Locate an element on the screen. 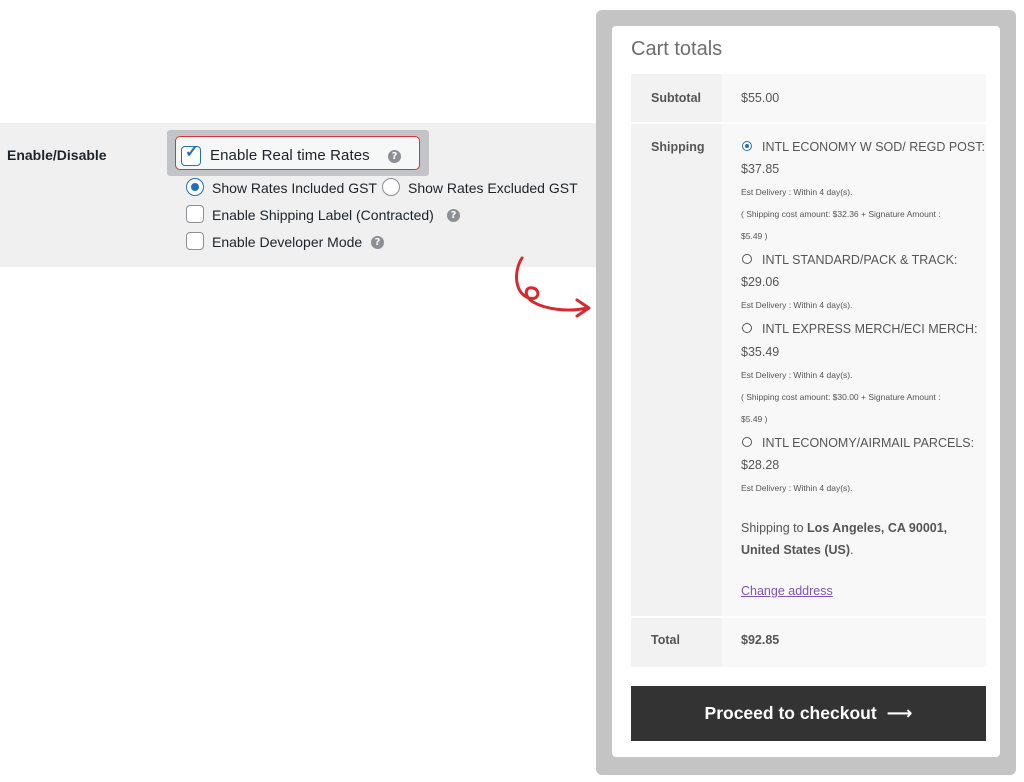 The image size is (1024, 782). rates-excluded-gst-radio is located at coordinates (391, 187).